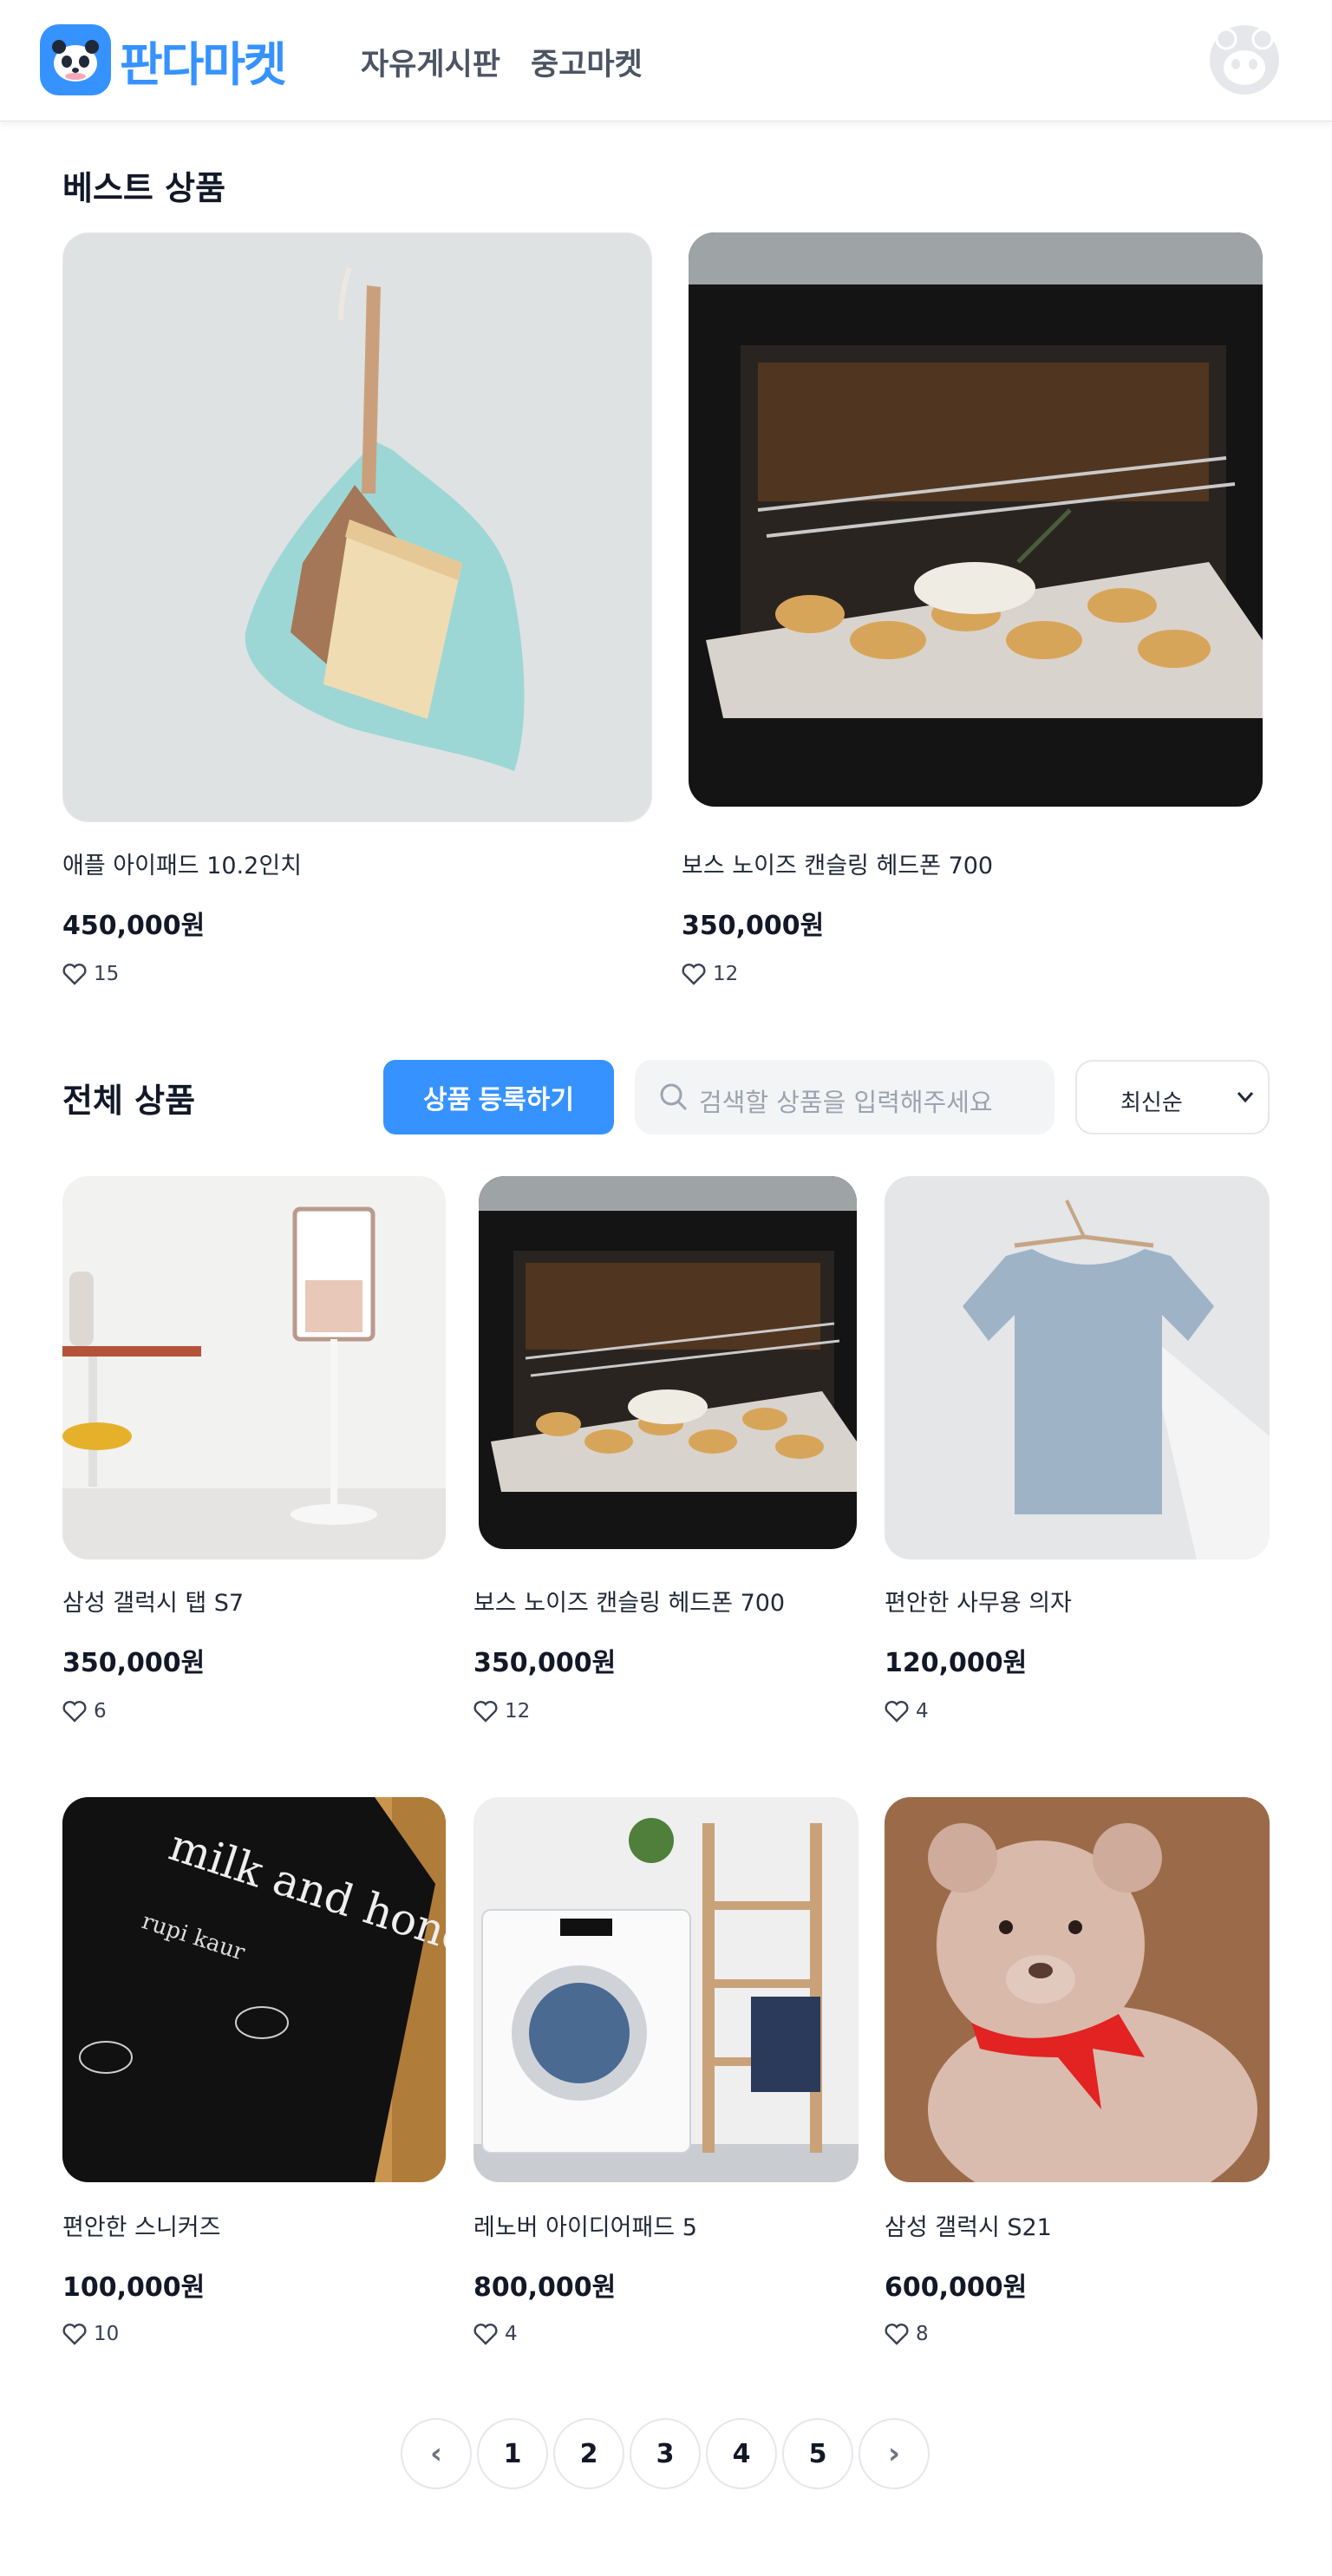 This screenshot has height=2576, width=1332. What do you see at coordinates (141, 2225) in the screenshot?
I see `product-name: 편안한 스니커즈` at bounding box center [141, 2225].